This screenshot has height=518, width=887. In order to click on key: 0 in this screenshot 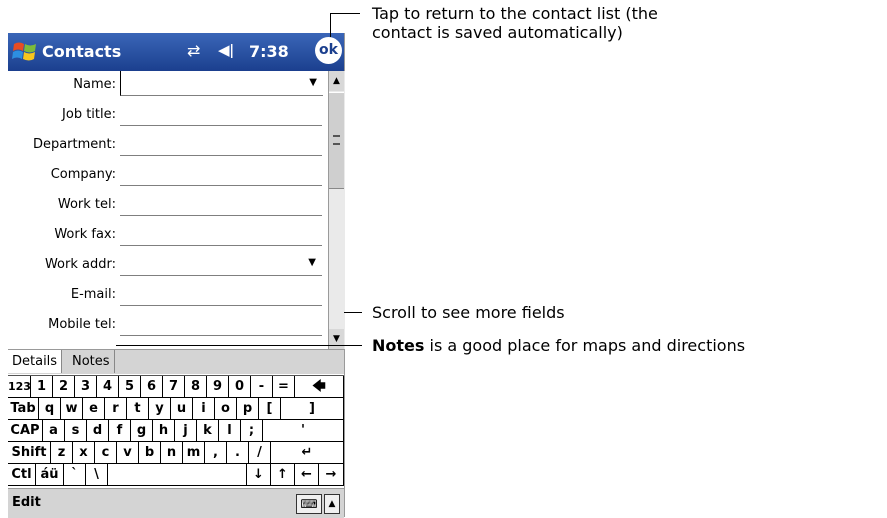, I will do `click(240, 387)`.